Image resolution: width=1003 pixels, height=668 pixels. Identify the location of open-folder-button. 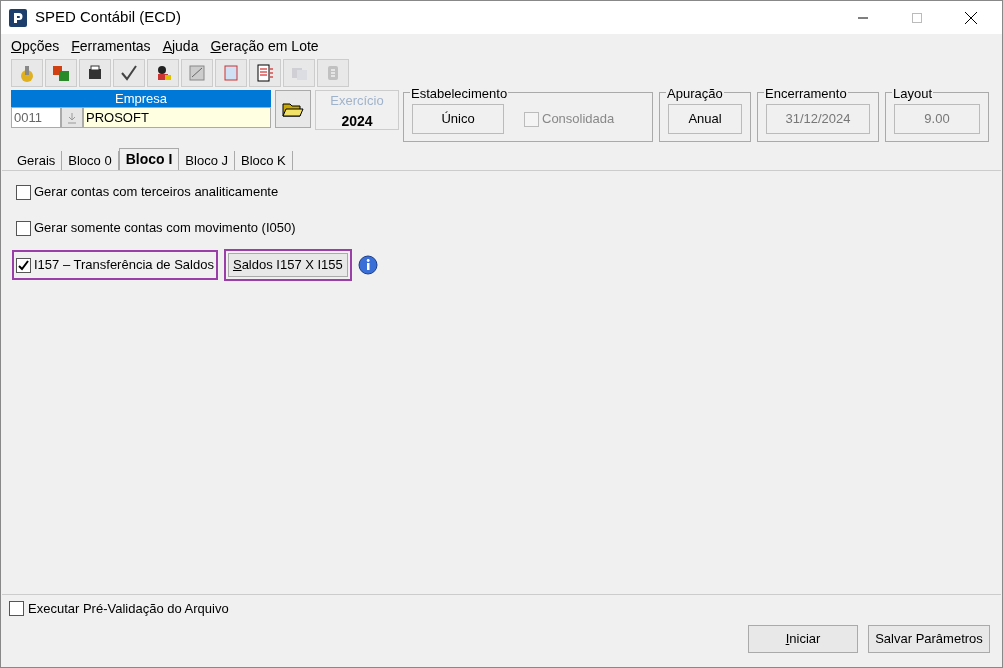
(293, 109).